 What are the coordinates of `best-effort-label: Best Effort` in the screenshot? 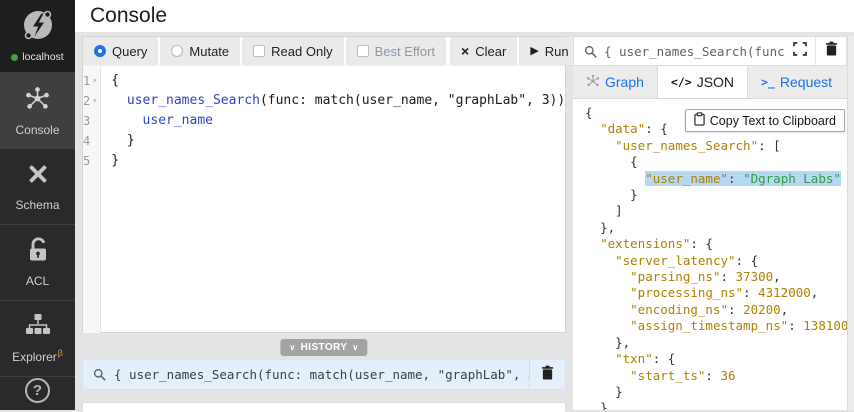 It's located at (405, 51).